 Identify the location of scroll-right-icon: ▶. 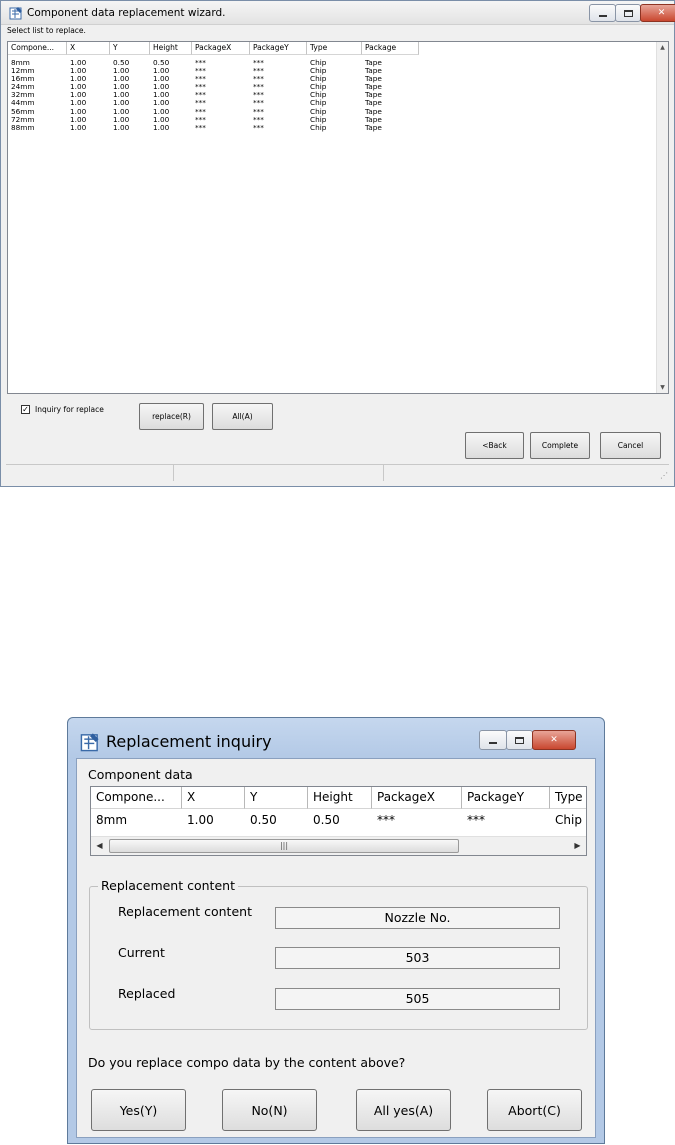
(577, 846).